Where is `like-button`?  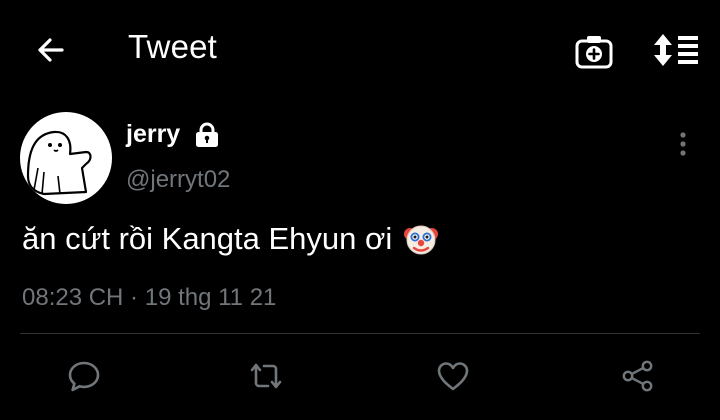
like-button is located at coordinates (453, 376).